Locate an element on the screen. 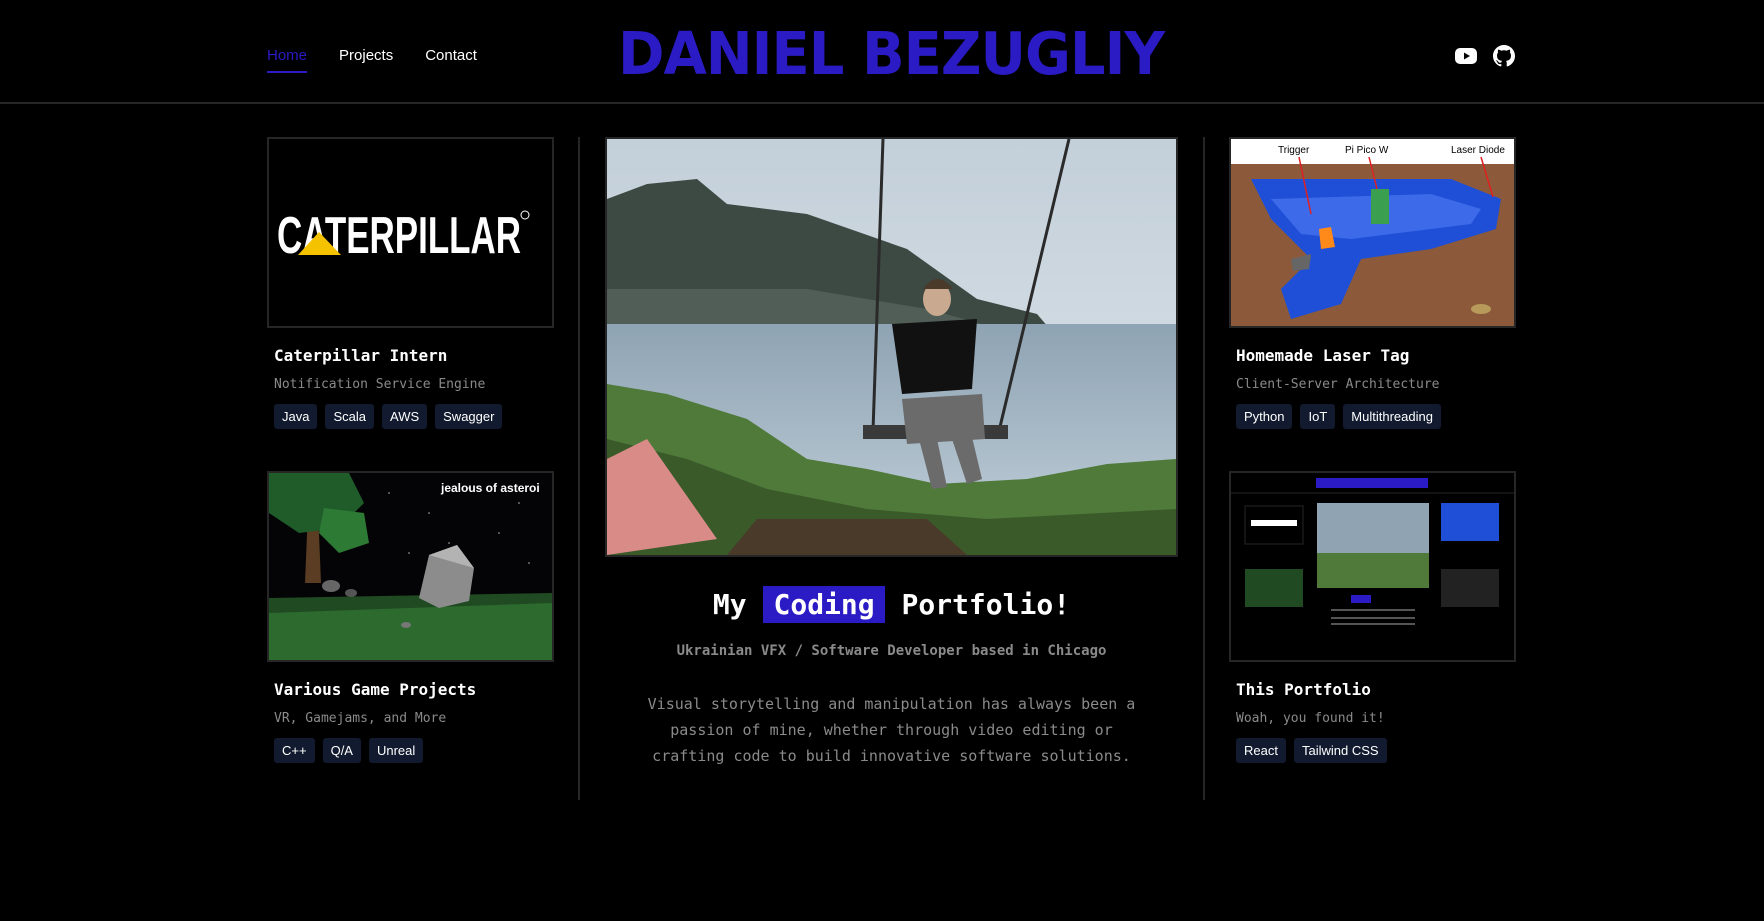 Image resolution: width=1764 pixels, height=921 pixels. card-subtitle: Client-Server Architecture is located at coordinates (1338, 384).